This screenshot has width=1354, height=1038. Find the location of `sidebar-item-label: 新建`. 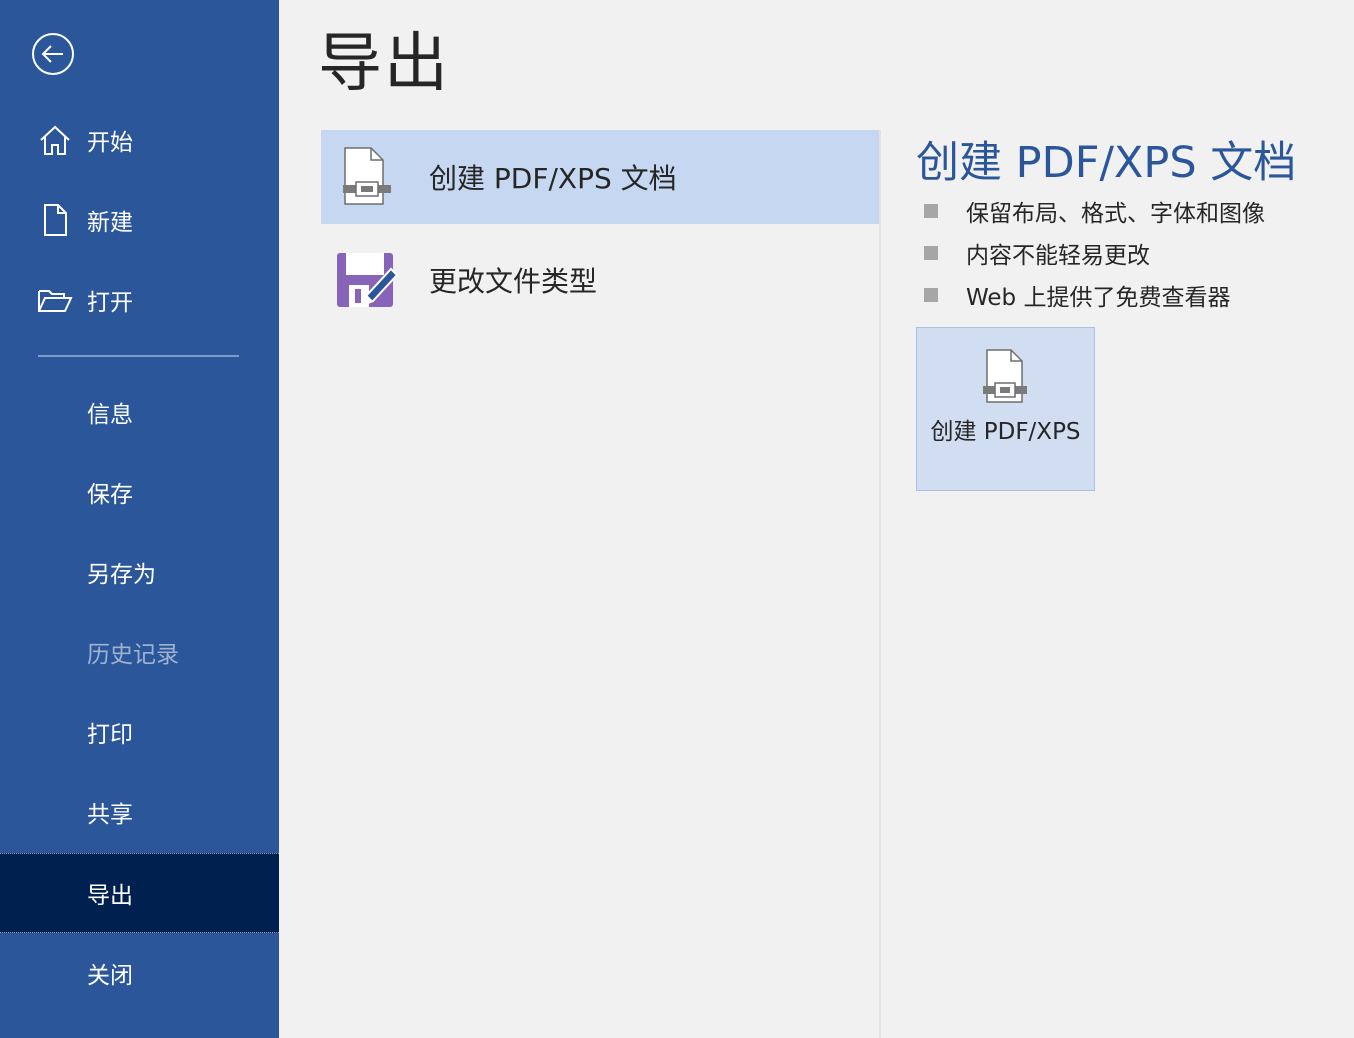

sidebar-item-label: 新建 is located at coordinates (110, 223).